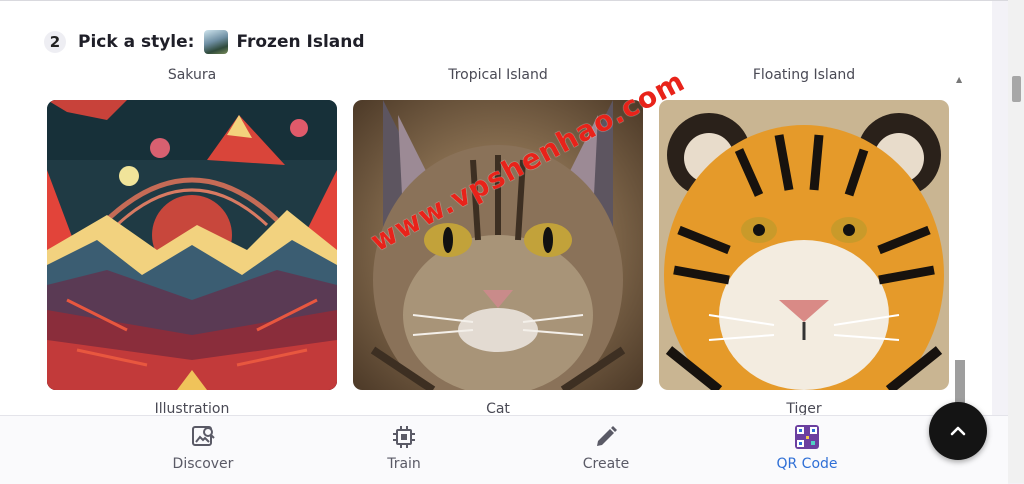 This screenshot has width=1024, height=484. I want to click on style-label-sakura: Sakura, so click(192, 75).